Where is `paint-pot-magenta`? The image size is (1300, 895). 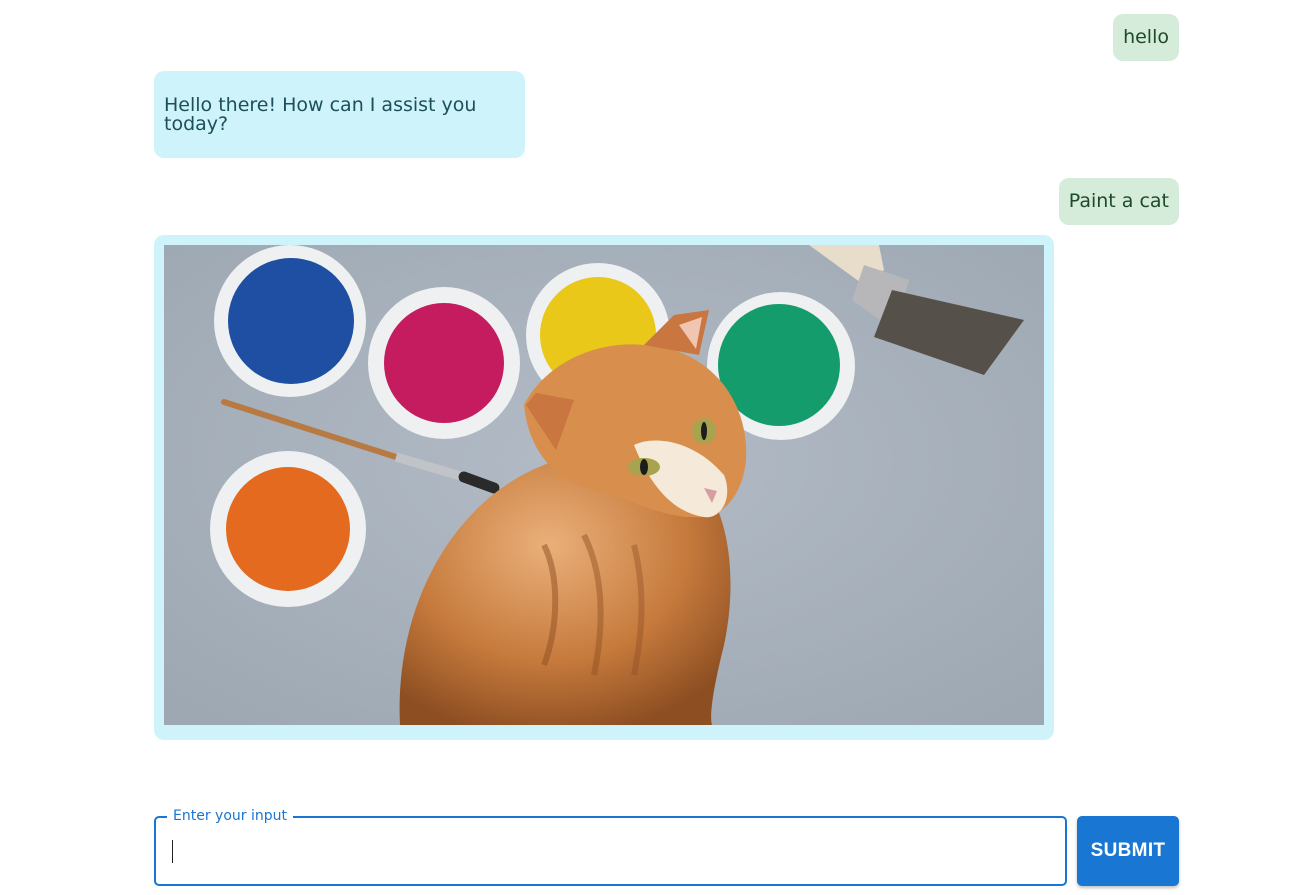
paint-pot-magenta is located at coordinates (444, 363).